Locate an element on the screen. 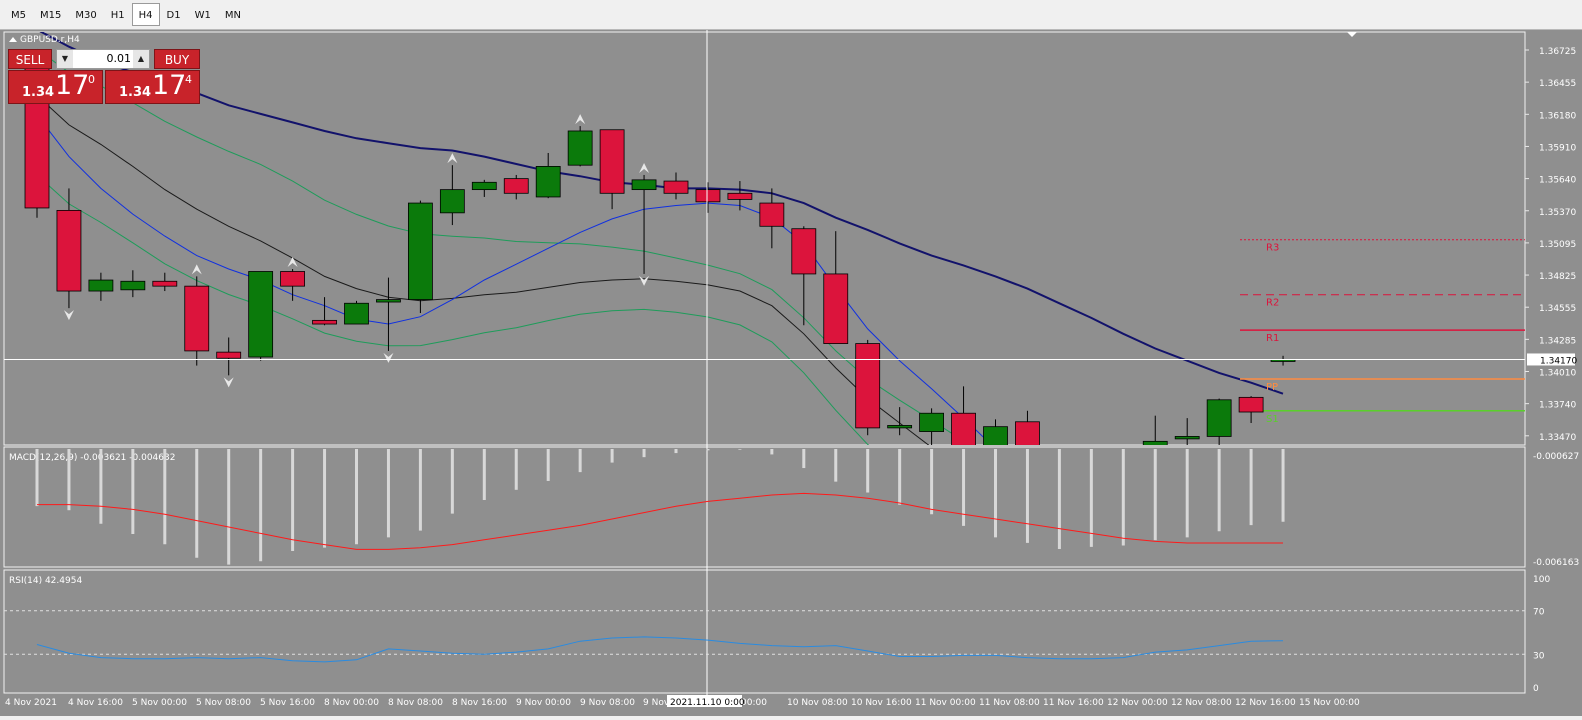 The height and width of the screenshot is (720, 1582). time-axis-label: 9 Nov 00:00 is located at coordinates (543, 703).